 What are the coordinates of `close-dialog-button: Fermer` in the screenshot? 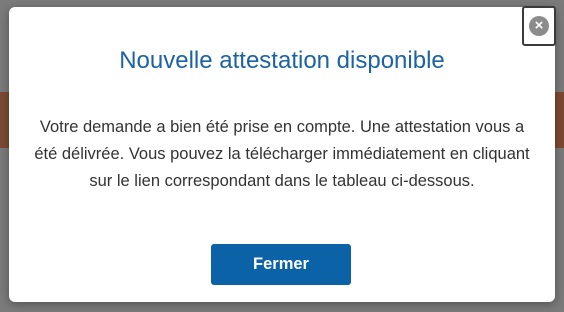 It's located at (281, 264).